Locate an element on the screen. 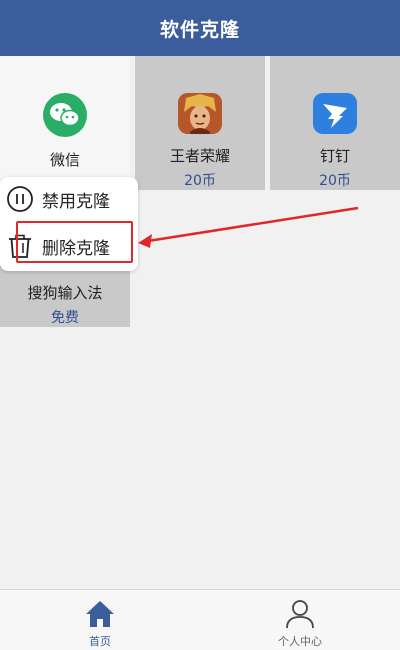  annotation-highlight-box is located at coordinates (74, 242).